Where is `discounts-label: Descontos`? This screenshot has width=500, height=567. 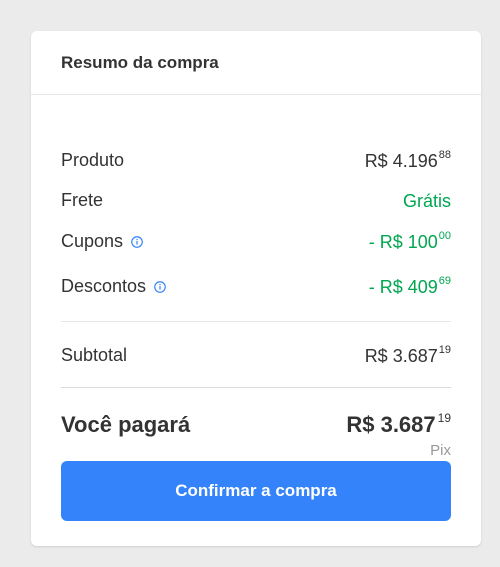
discounts-label: Descontos is located at coordinates (104, 286).